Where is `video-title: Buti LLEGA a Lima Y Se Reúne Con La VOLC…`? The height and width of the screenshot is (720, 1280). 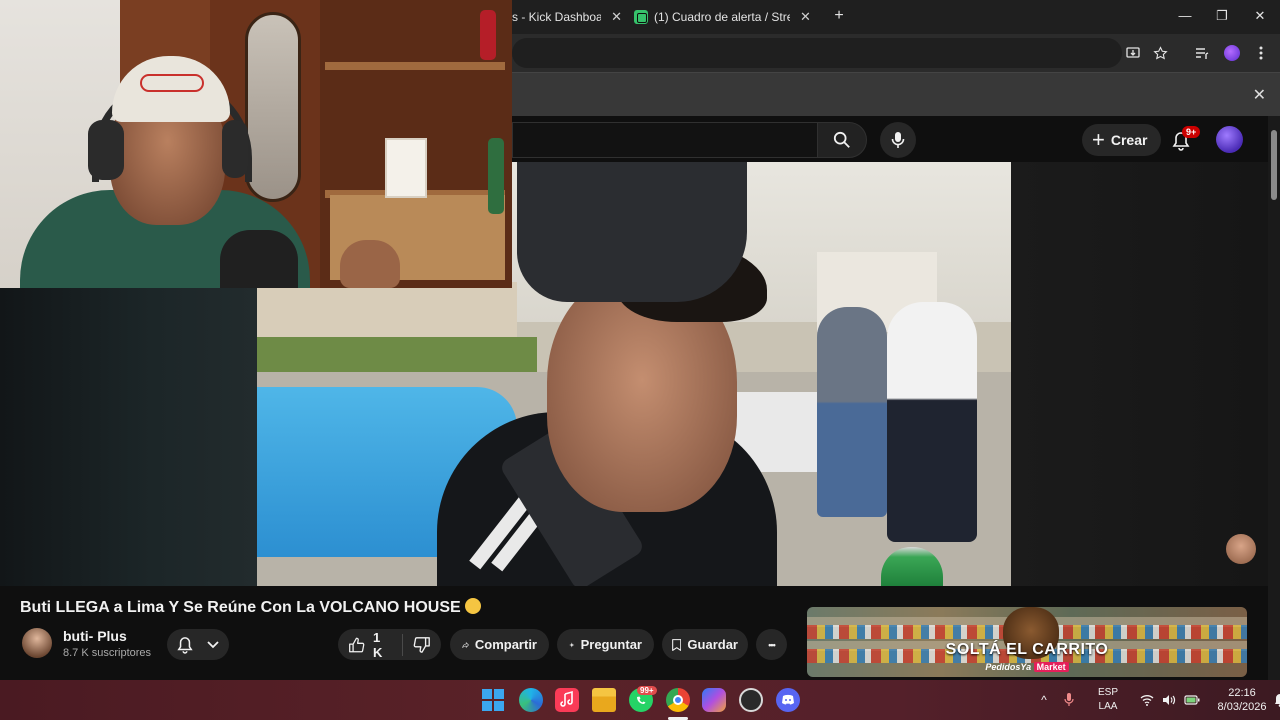 video-title: Buti LLEGA a Lima Y Se Reúne Con La VOLC… is located at coordinates (250, 607).